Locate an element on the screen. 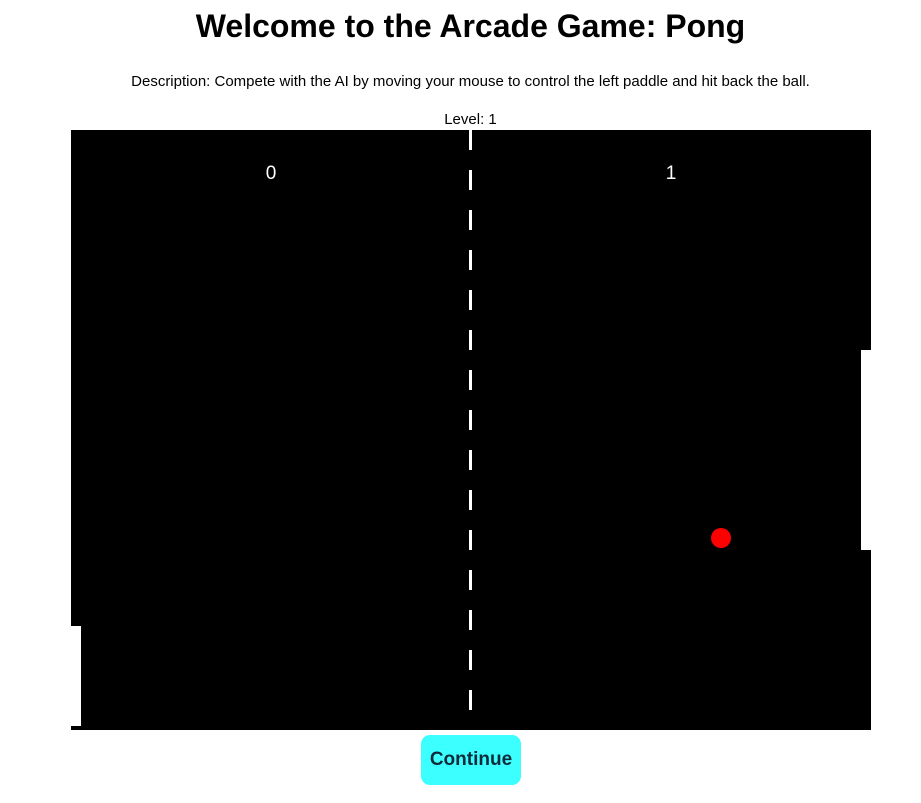  ai-score: 1 is located at coordinates (671, 173).